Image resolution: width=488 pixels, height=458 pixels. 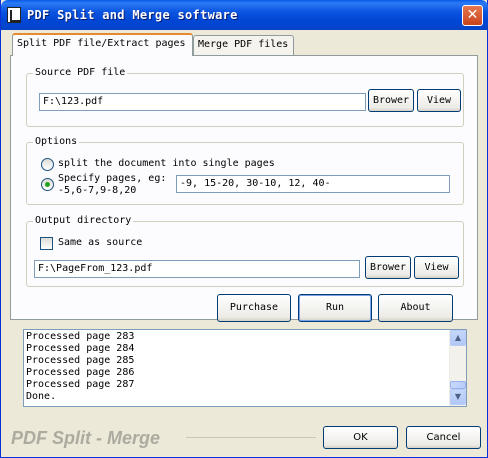 What do you see at coordinates (80, 372) in the screenshot?
I see `log-line: Processed page 286` at bounding box center [80, 372].